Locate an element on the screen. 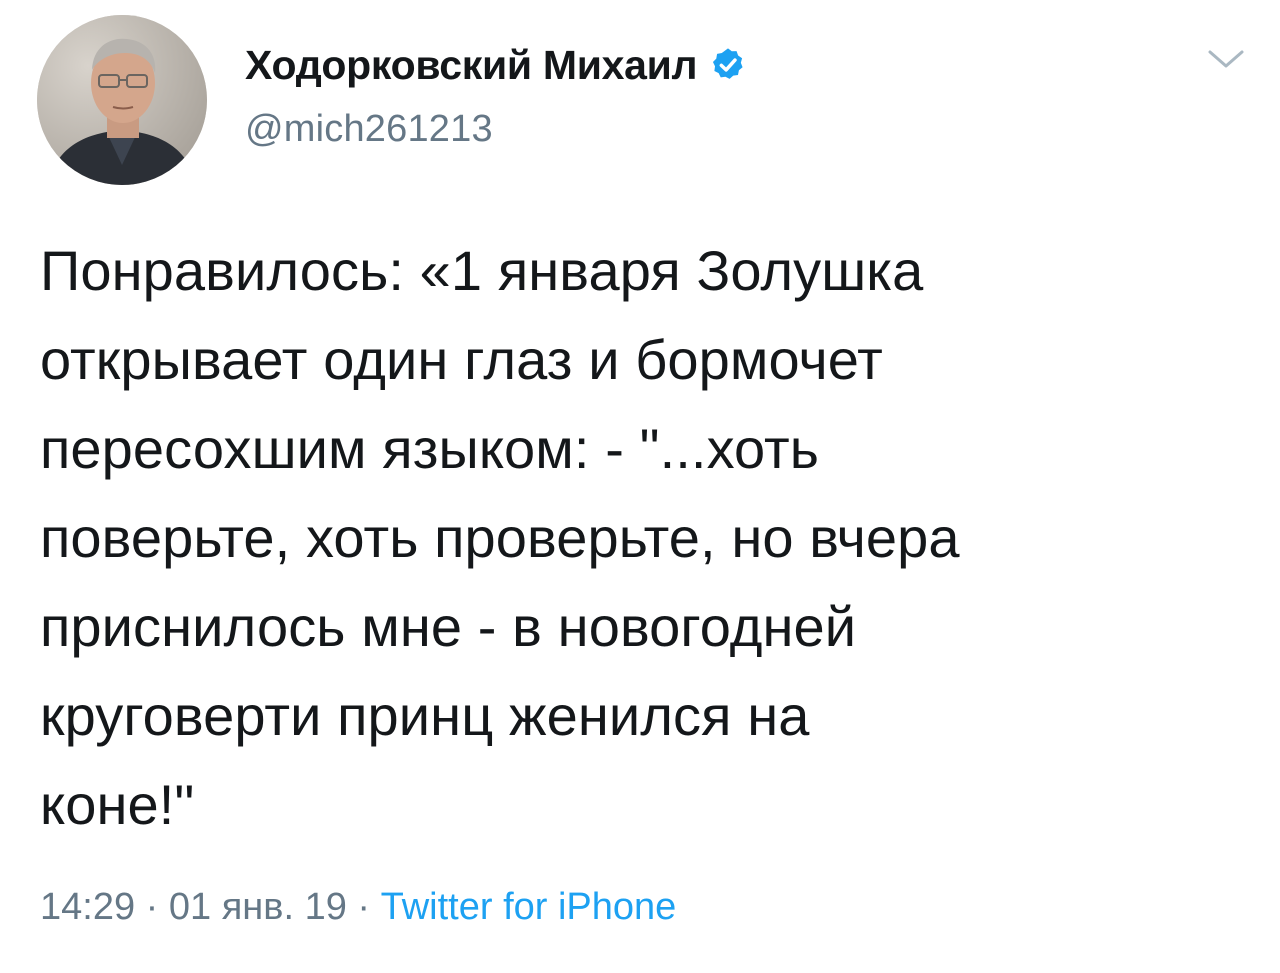  author-handle: @mich261213 is located at coordinates (369, 129).